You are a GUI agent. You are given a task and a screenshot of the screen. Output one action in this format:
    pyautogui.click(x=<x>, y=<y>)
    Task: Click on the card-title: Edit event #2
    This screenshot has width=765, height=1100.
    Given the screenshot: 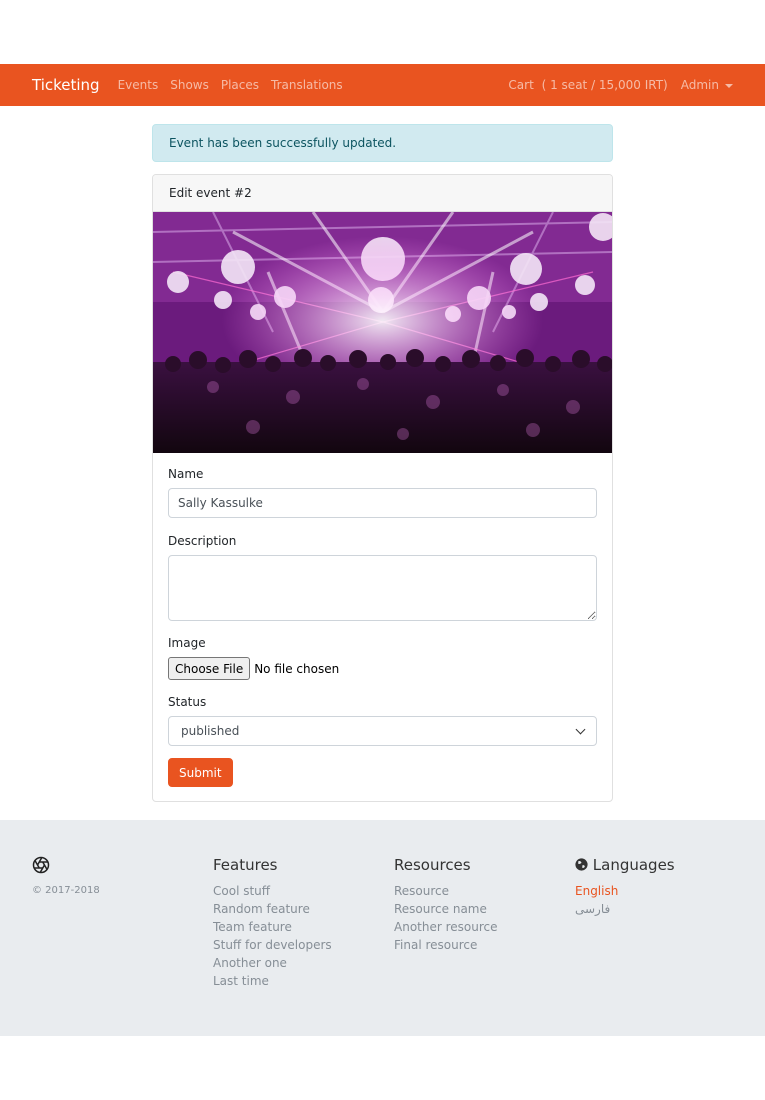 What is the action you would take?
    pyautogui.click(x=210, y=193)
    